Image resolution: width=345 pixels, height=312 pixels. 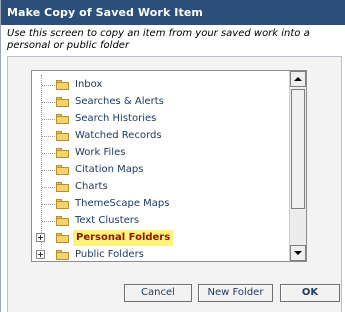 I want to click on tree-item-label-selected: Personal Folders, so click(x=123, y=238).